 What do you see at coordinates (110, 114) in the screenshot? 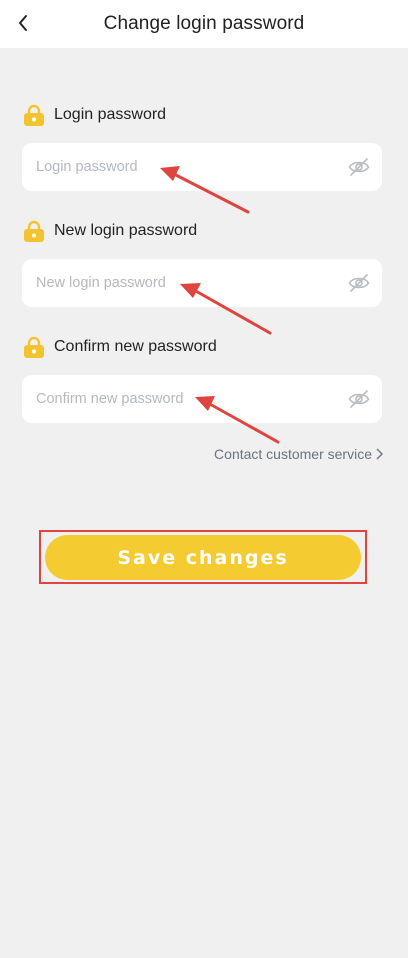
I see `login-password-label: Login password` at bounding box center [110, 114].